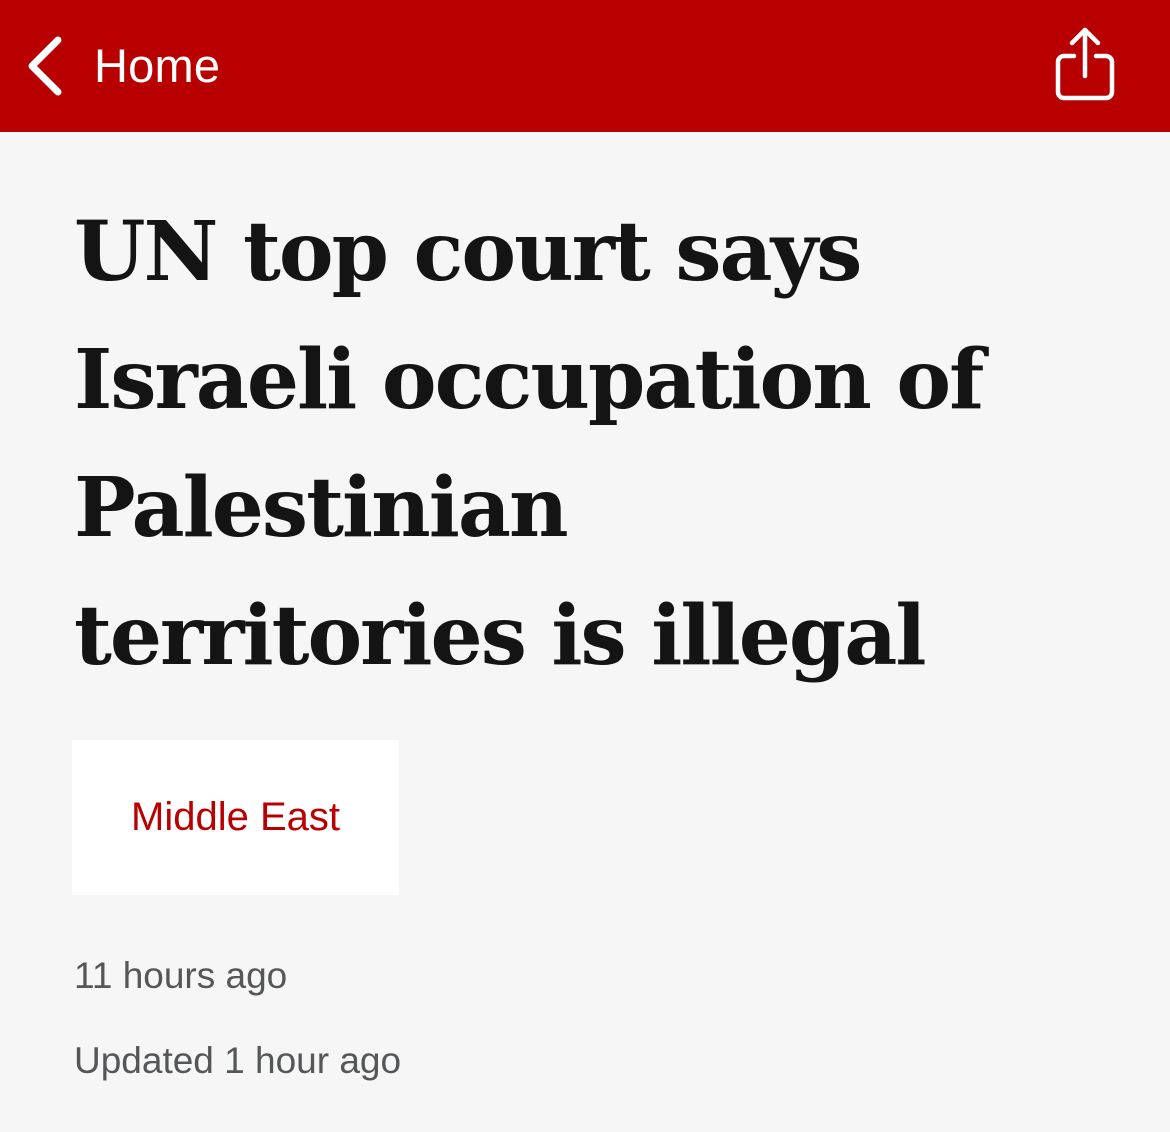  I want to click on headline-line: Israeli occupation of, so click(529, 380).